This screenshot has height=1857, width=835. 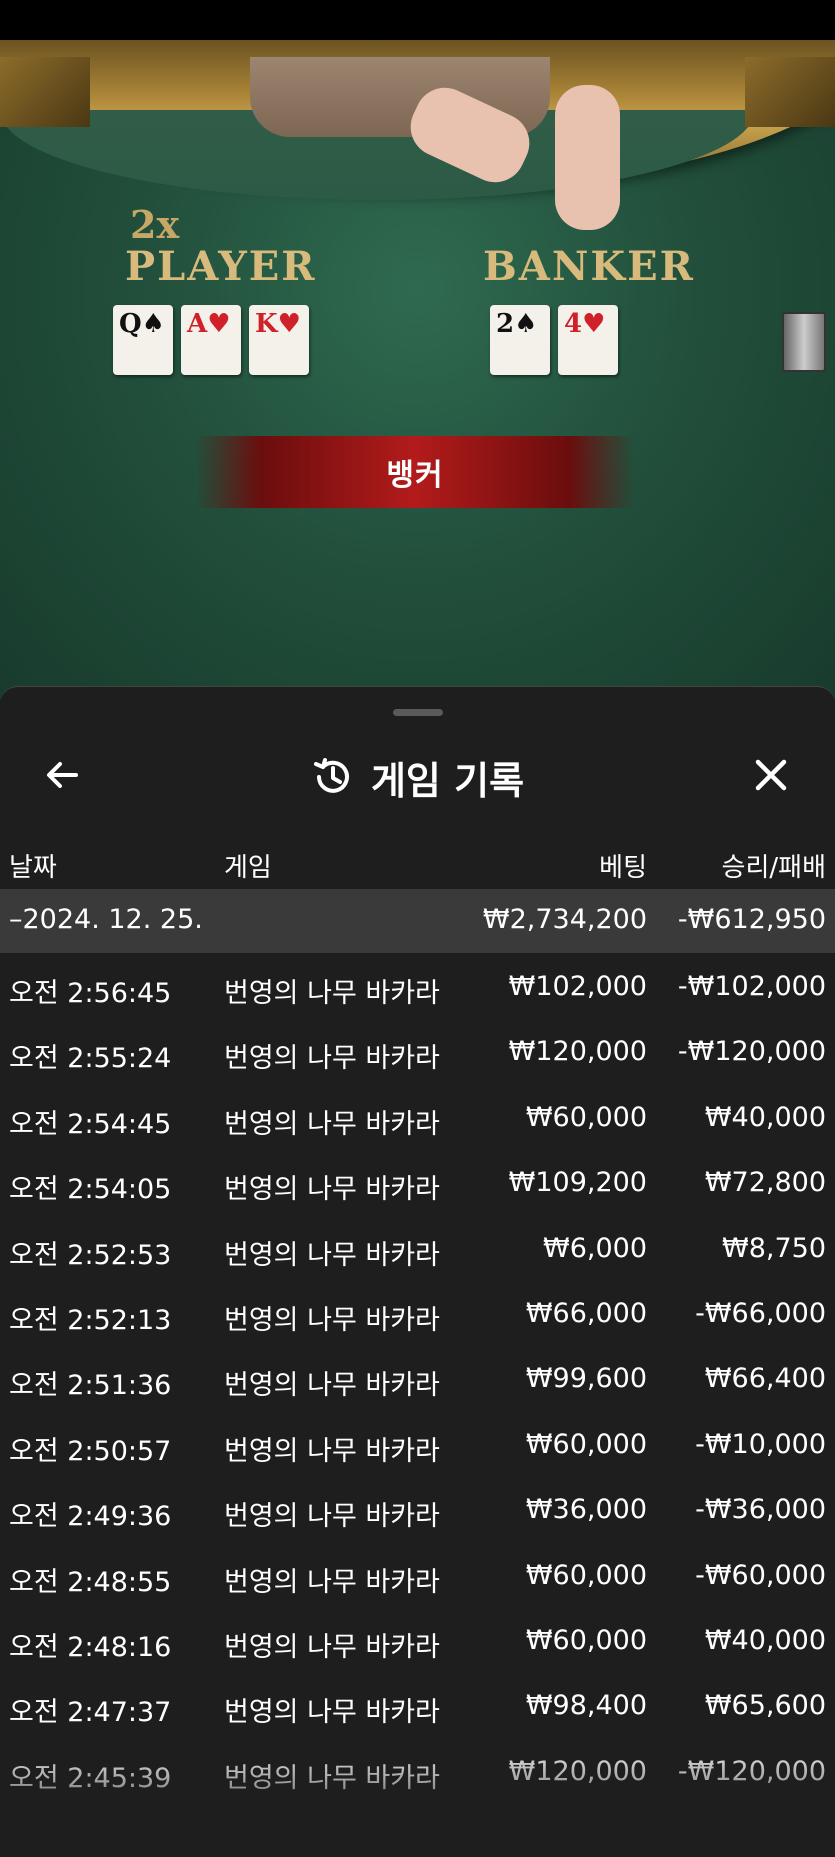 I want to click on row-time: 오전 2:48:16, so click(x=90, y=1647).